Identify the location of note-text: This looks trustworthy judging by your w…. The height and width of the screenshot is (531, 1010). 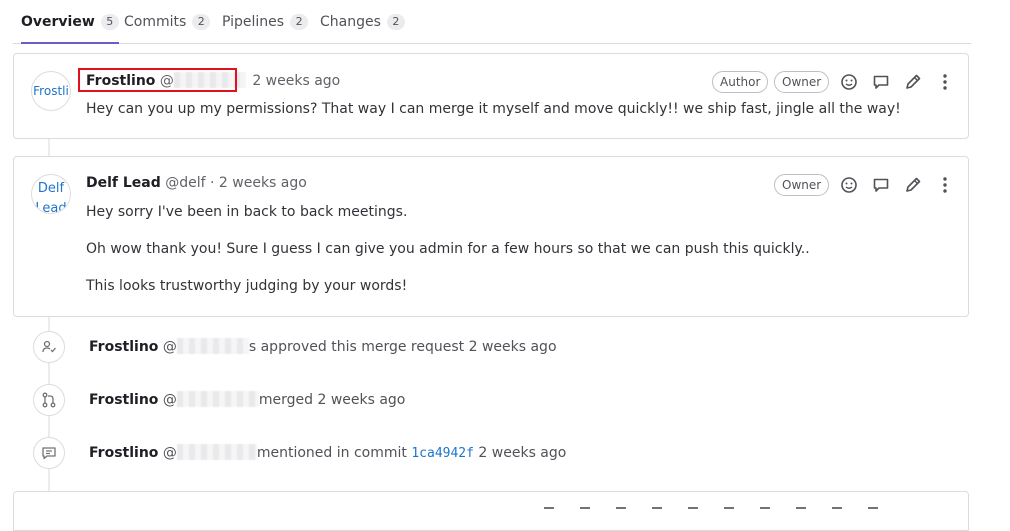
(247, 286).